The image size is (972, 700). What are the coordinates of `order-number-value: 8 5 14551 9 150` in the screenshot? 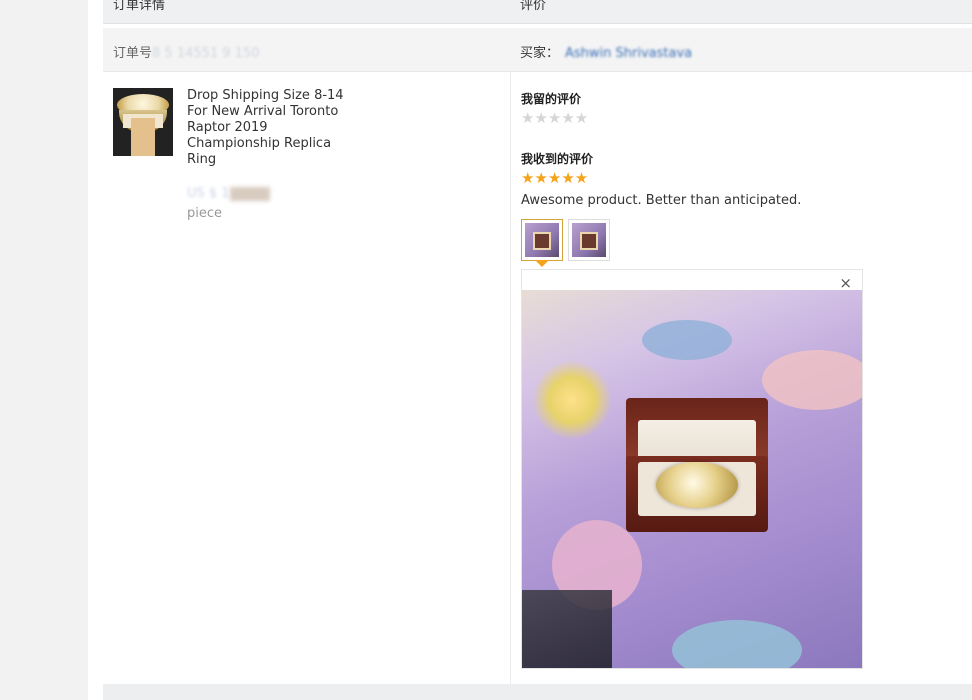 It's located at (206, 53).